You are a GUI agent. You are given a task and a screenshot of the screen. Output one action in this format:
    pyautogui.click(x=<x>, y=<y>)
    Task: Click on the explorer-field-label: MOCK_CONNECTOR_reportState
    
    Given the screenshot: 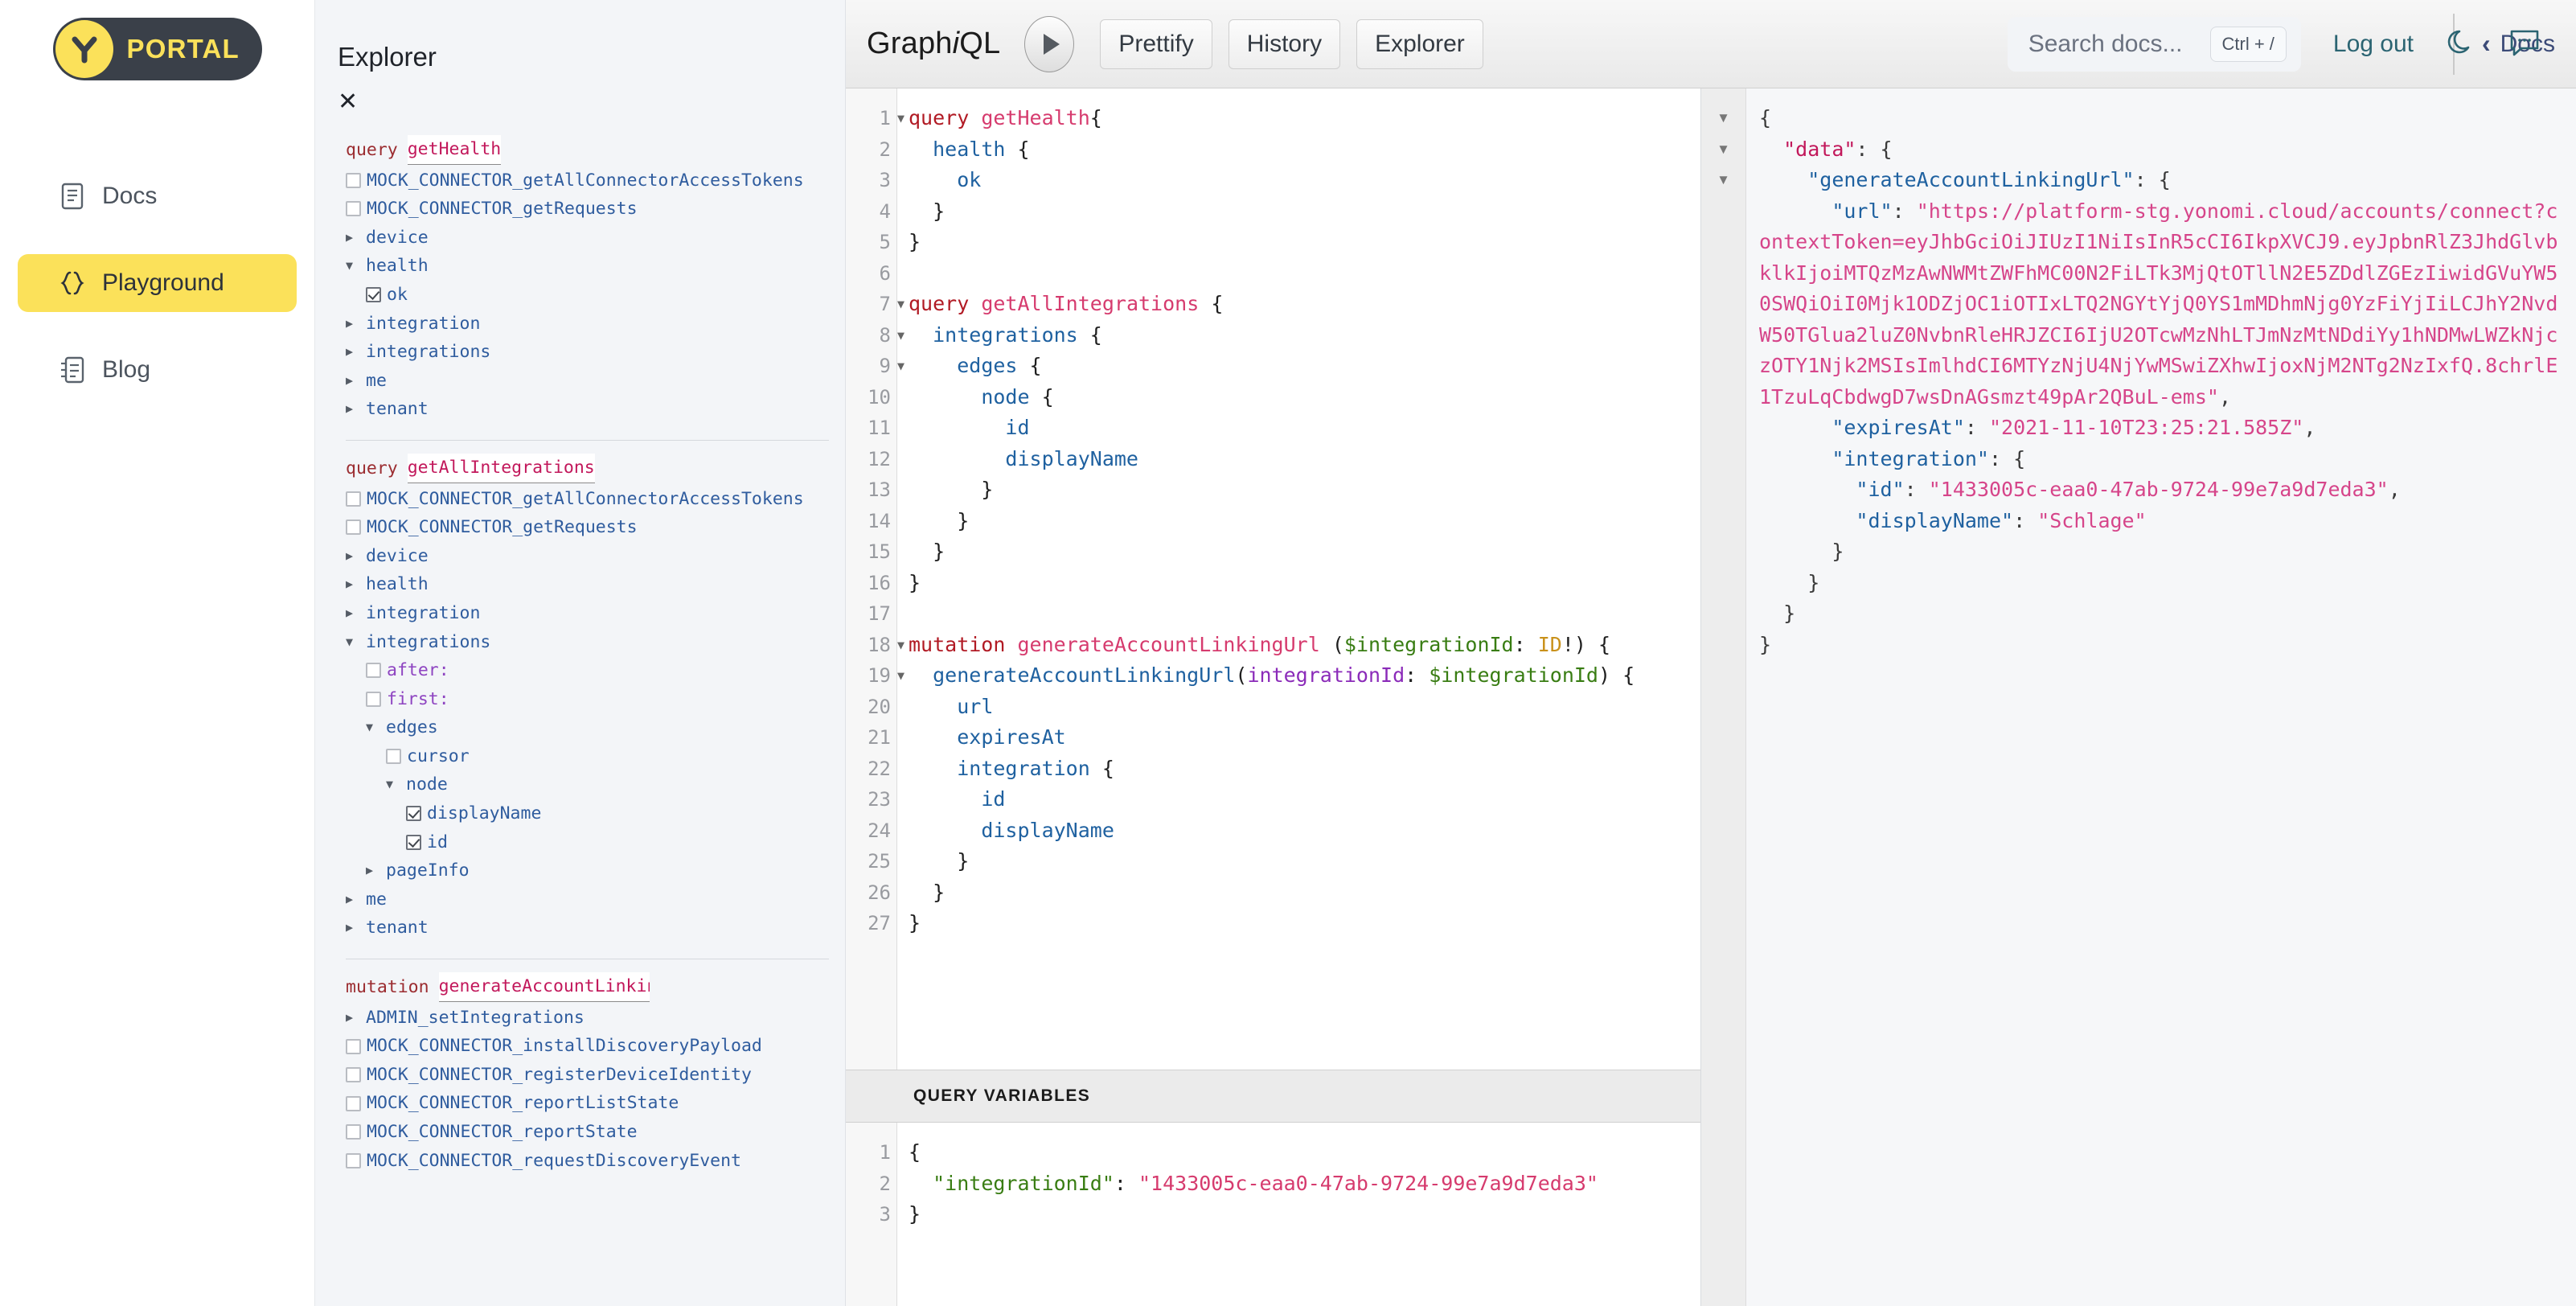 What is the action you would take?
    pyautogui.click(x=502, y=1133)
    